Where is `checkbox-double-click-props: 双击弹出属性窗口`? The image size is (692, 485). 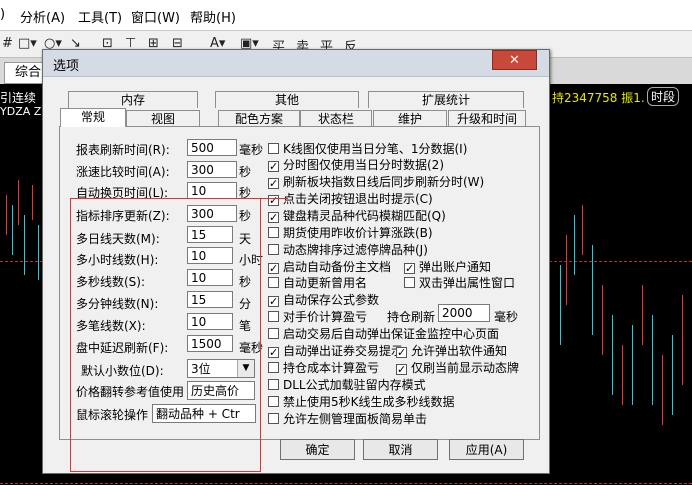 checkbox-double-click-props: 双击弹出属性窗口 is located at coordinates (459, 282).